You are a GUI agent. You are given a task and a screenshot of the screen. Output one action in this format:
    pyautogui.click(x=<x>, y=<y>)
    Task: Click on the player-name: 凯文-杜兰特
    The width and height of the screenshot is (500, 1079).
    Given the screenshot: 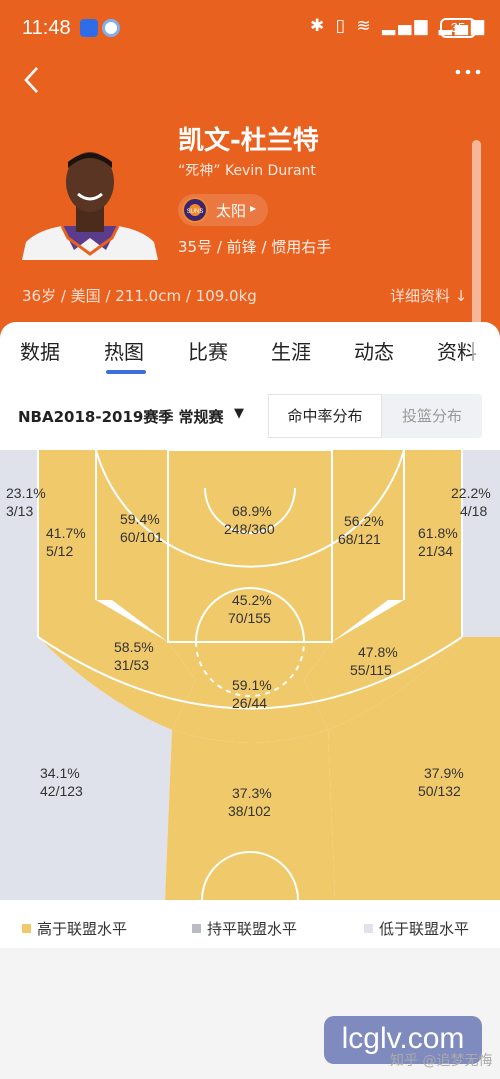 What is the action you would take?
    pyautogui.click(x=248, y=141)
    